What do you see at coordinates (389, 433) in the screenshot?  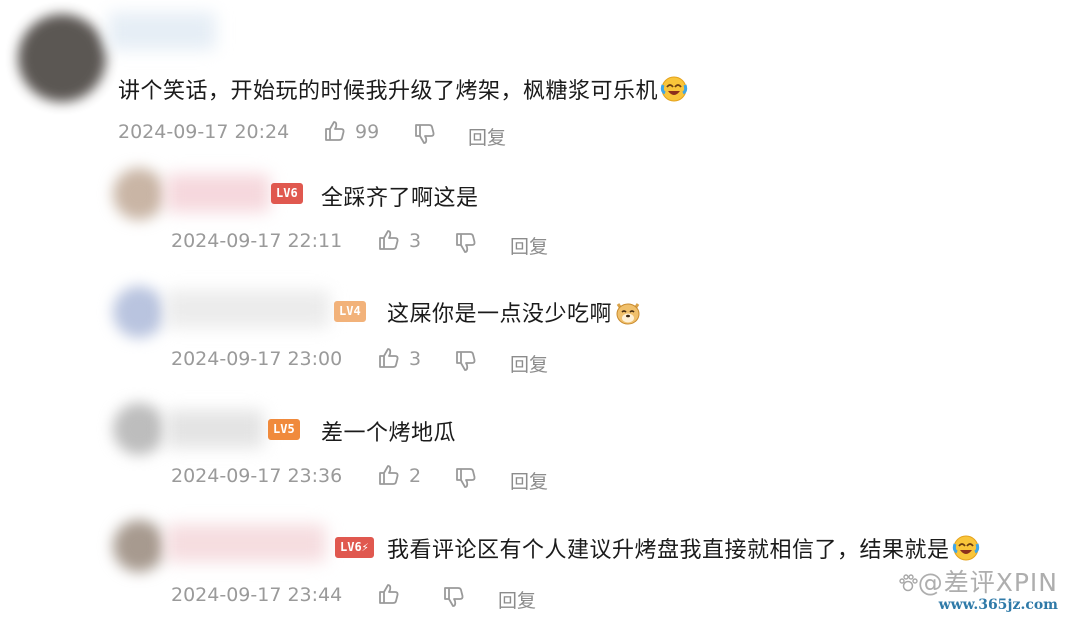 I see `reply-text: 差一个烤地瓜` at bounding box center [389, 433].